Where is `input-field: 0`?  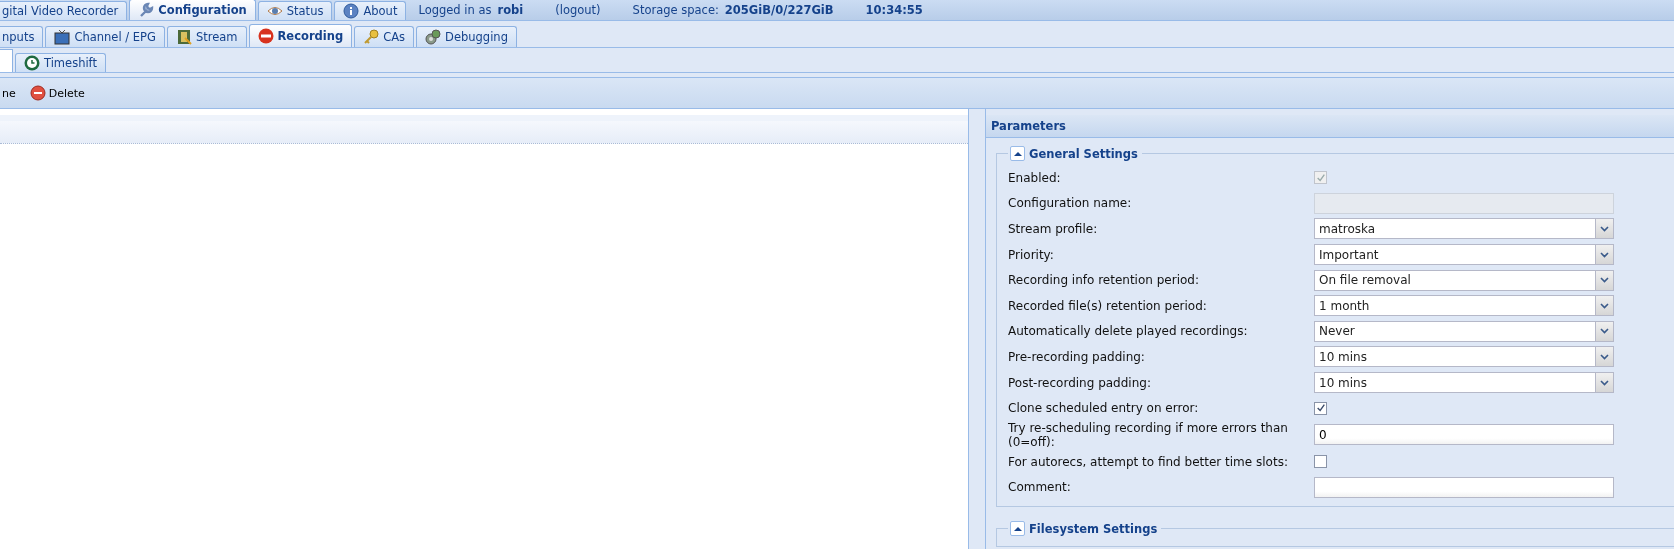
input-field: 0 is located at coordinates (1464, 435).